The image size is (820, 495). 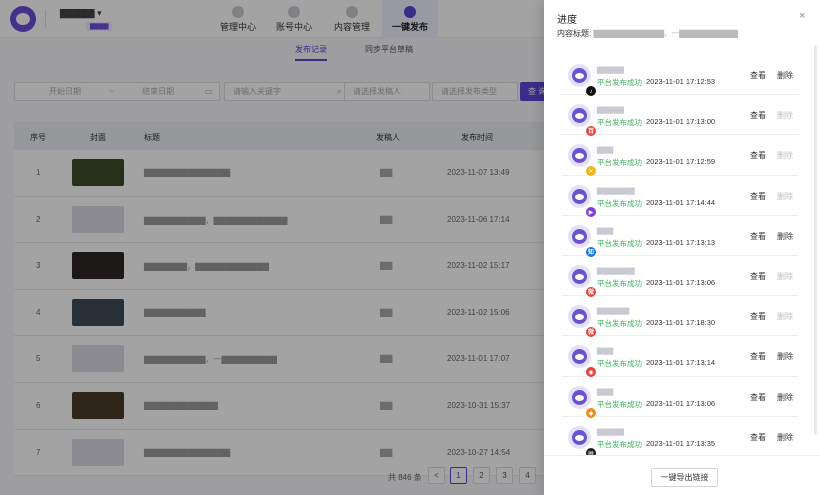 I want to click on publish-time: 2023-11-01 17:13:14, so click(x=681, y=363).